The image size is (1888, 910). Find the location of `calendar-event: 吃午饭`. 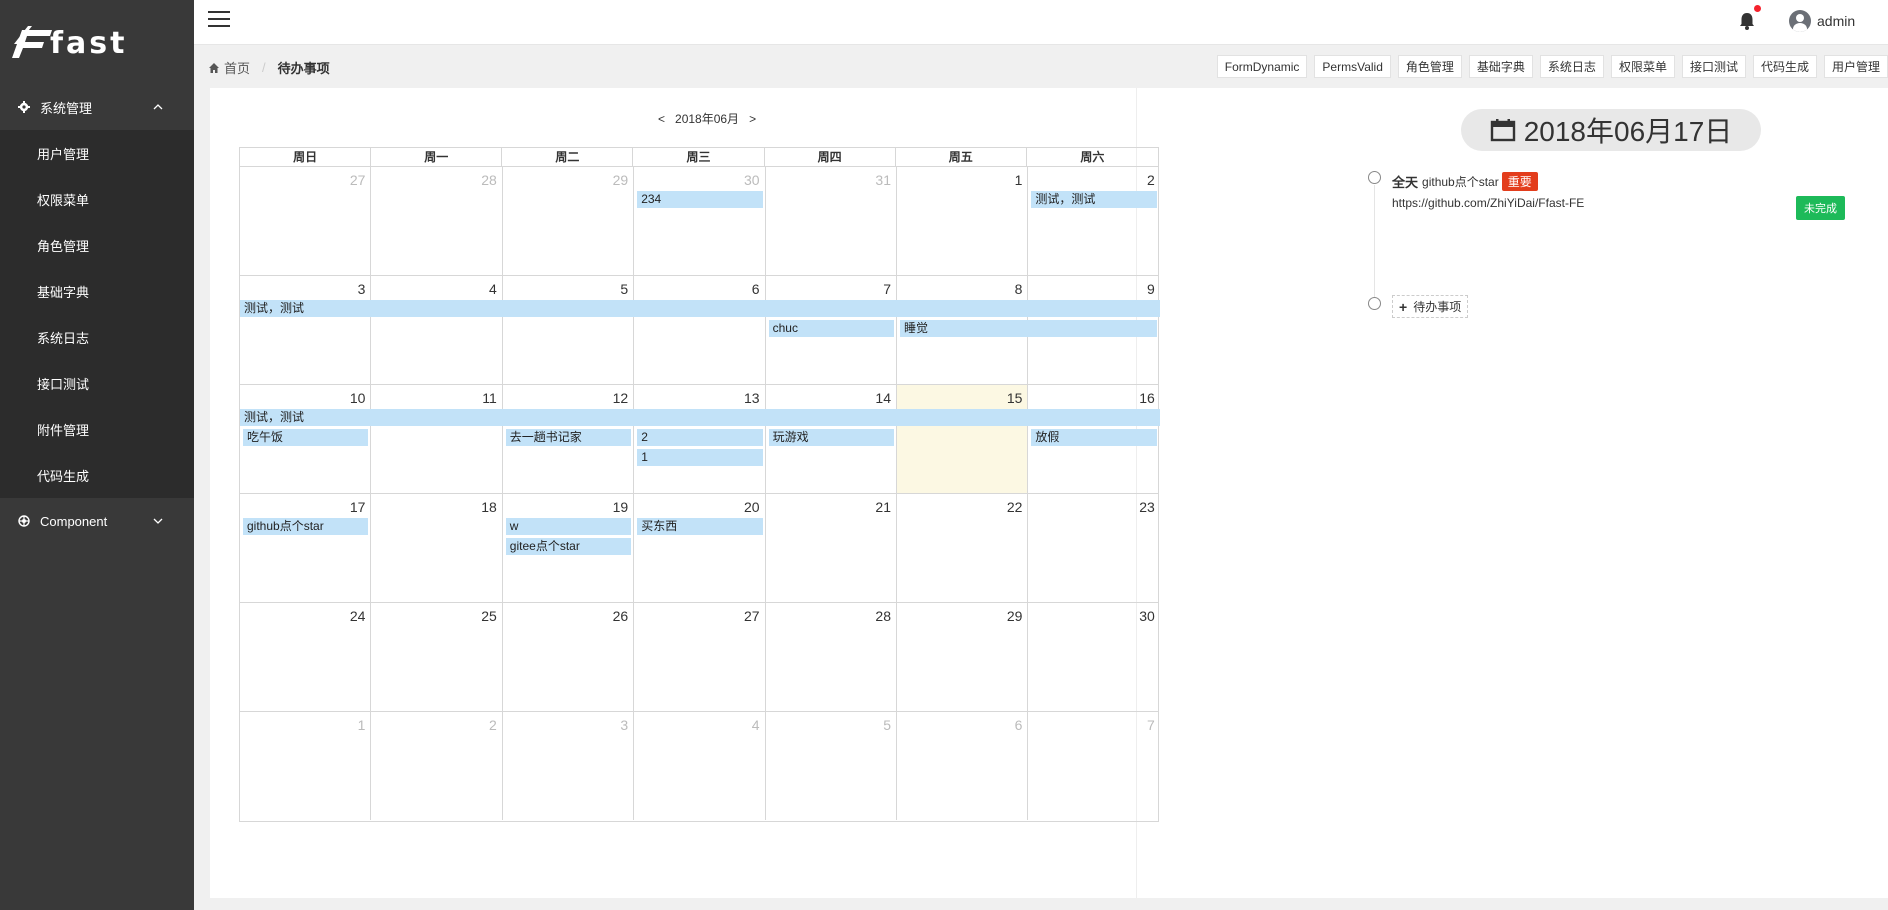

calendar-event: 吃午饭 is located at coordinates (306, 437).